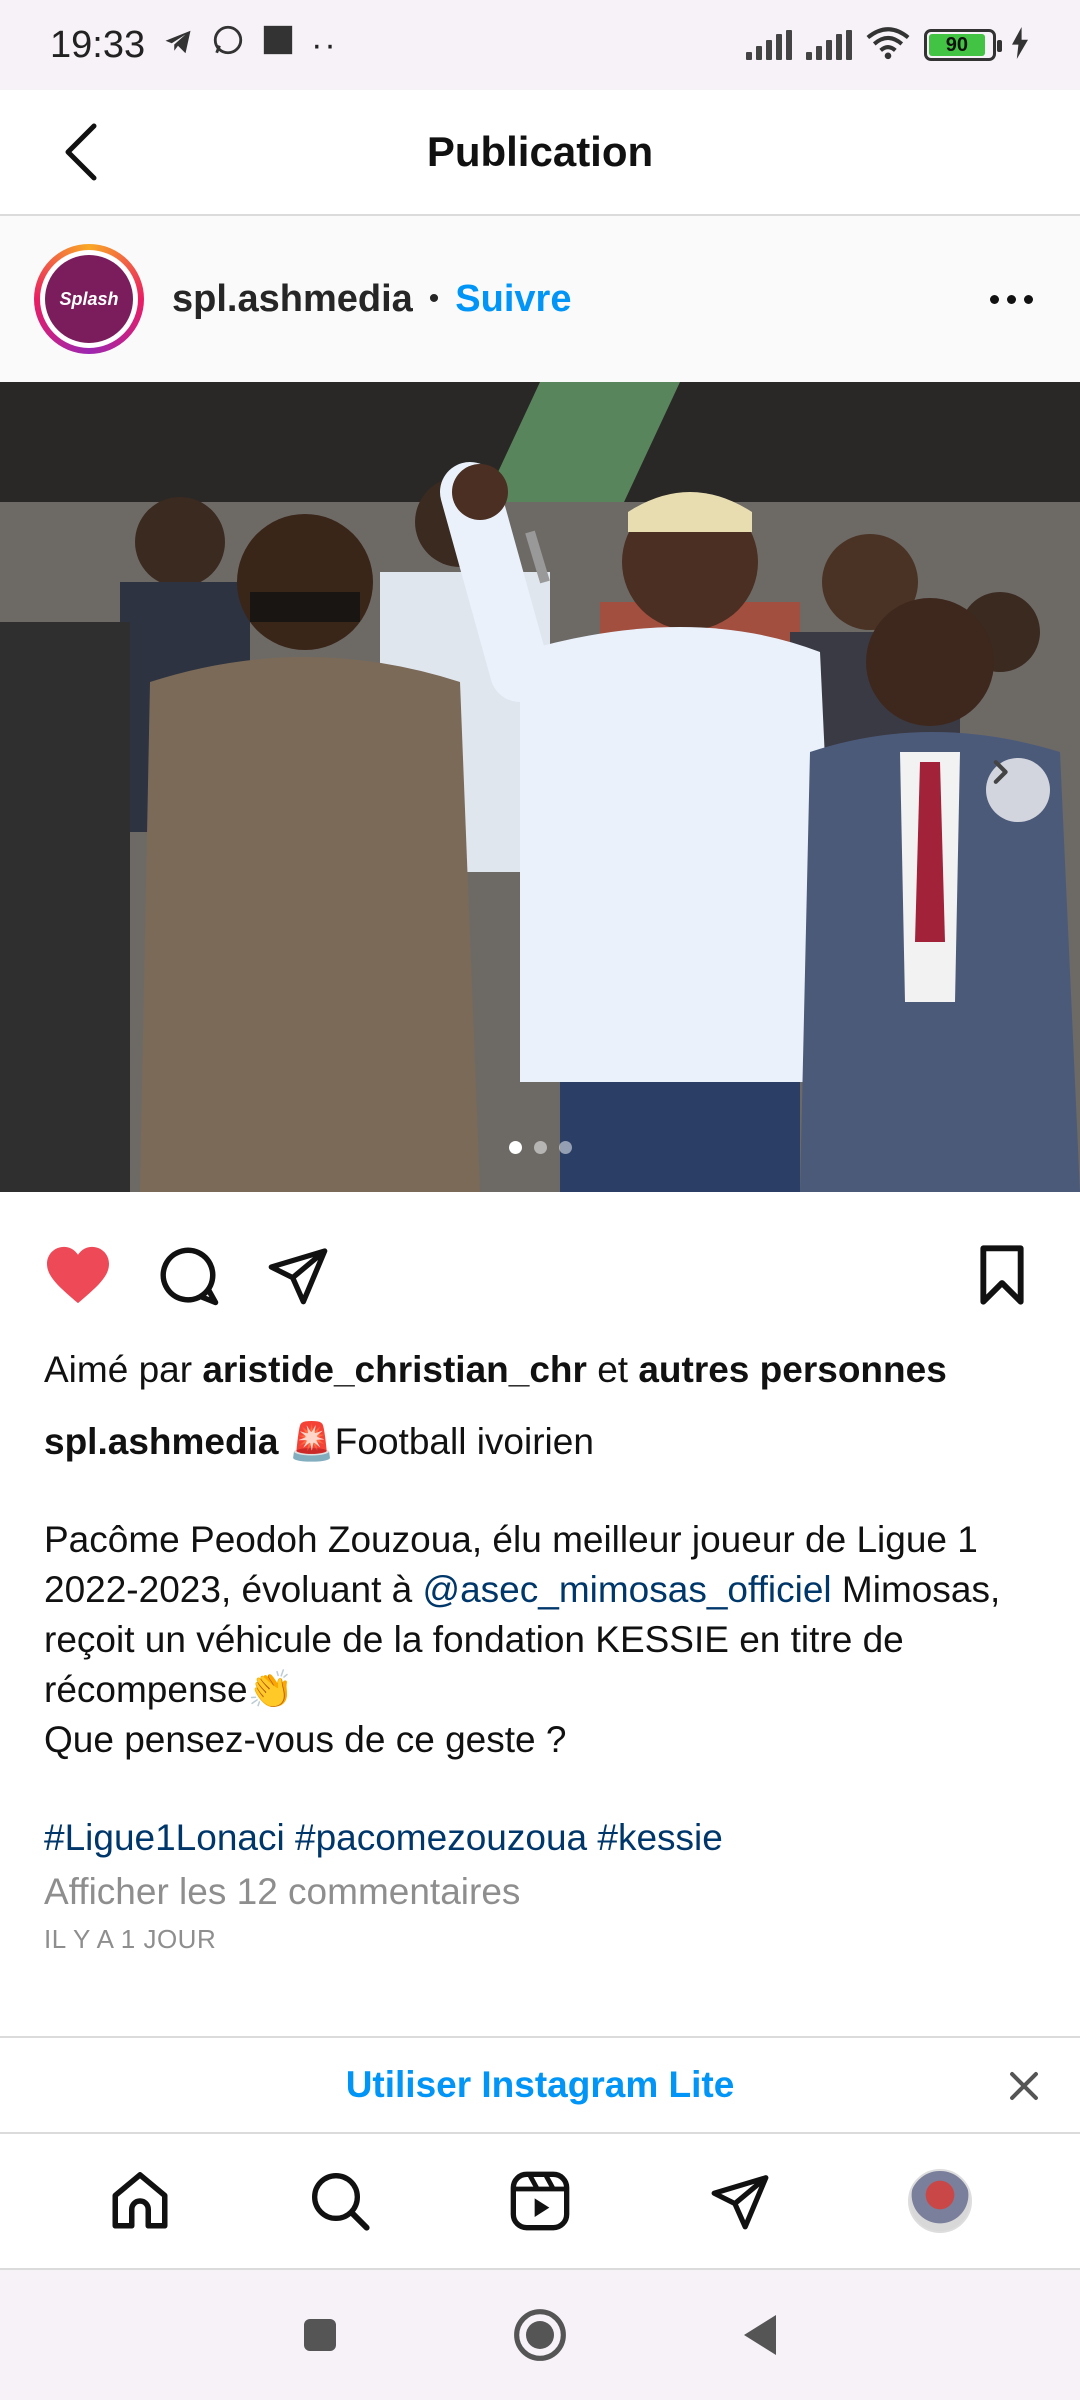 The image size is (1080, 2400). What do you see at coordinates (164, 1837) in the screenshot?
I see `hashtag-link: #Ligue1Lonaci` at bounding box center [164, 1837].